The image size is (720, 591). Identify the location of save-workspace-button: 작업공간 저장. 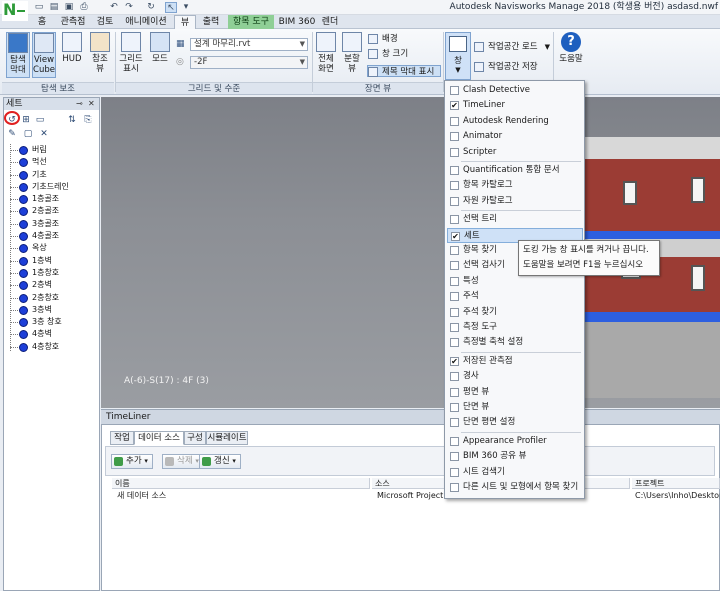
(513, 67).